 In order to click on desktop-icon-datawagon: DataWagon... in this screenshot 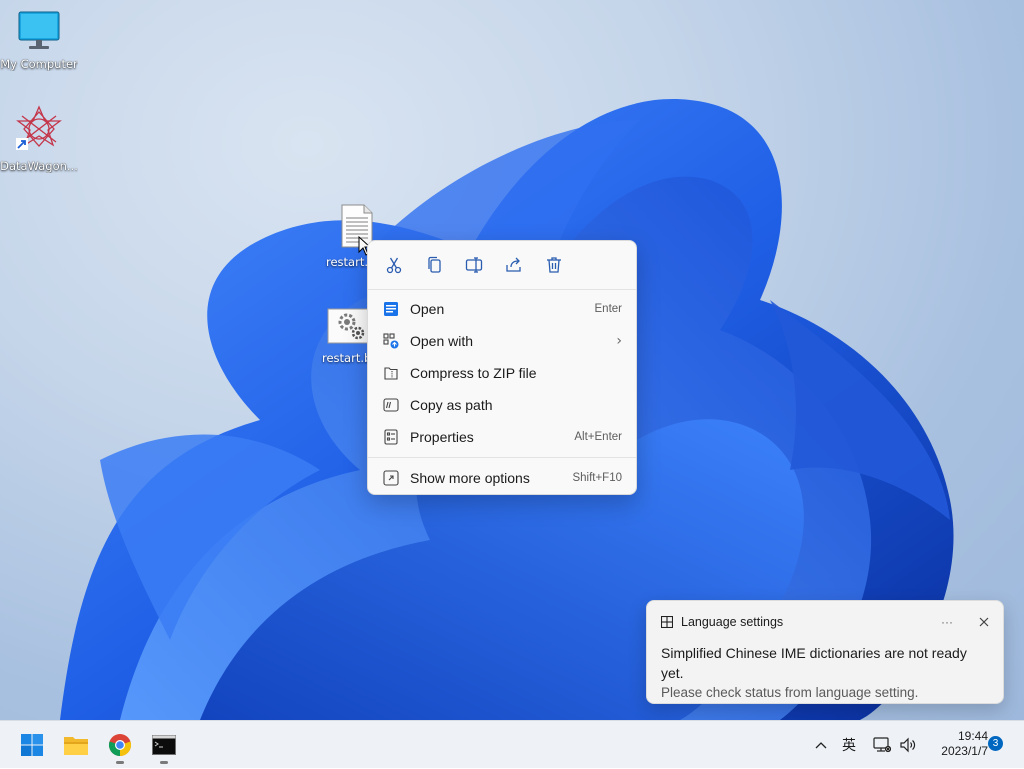, I will do `click(39, 138)`.